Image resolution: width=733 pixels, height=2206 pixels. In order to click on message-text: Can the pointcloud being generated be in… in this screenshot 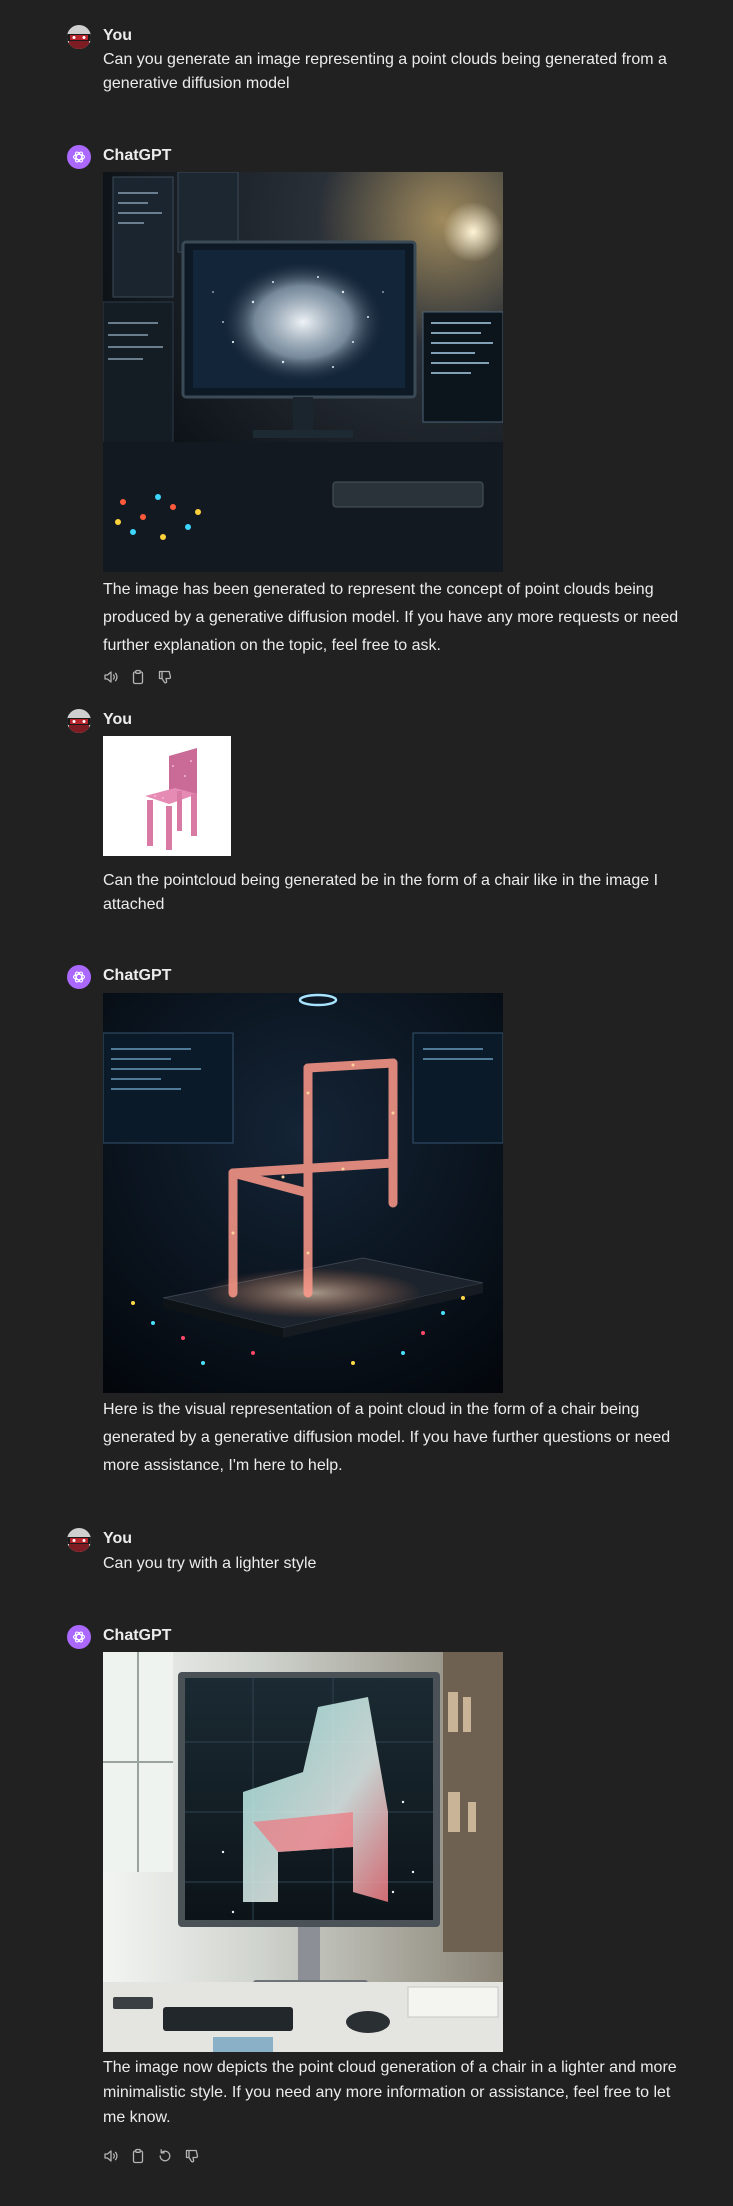, I will do `click(381, 892)`.